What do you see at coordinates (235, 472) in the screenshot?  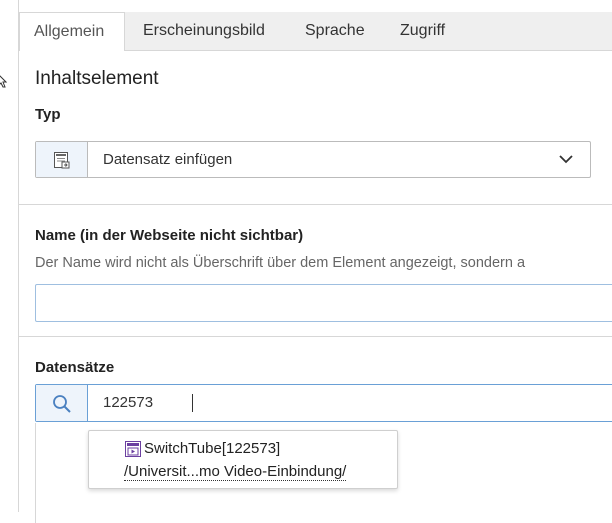 I see `search-result-path: /Universit...mo Video-Einbindung/` at bounding box center [235, 472].